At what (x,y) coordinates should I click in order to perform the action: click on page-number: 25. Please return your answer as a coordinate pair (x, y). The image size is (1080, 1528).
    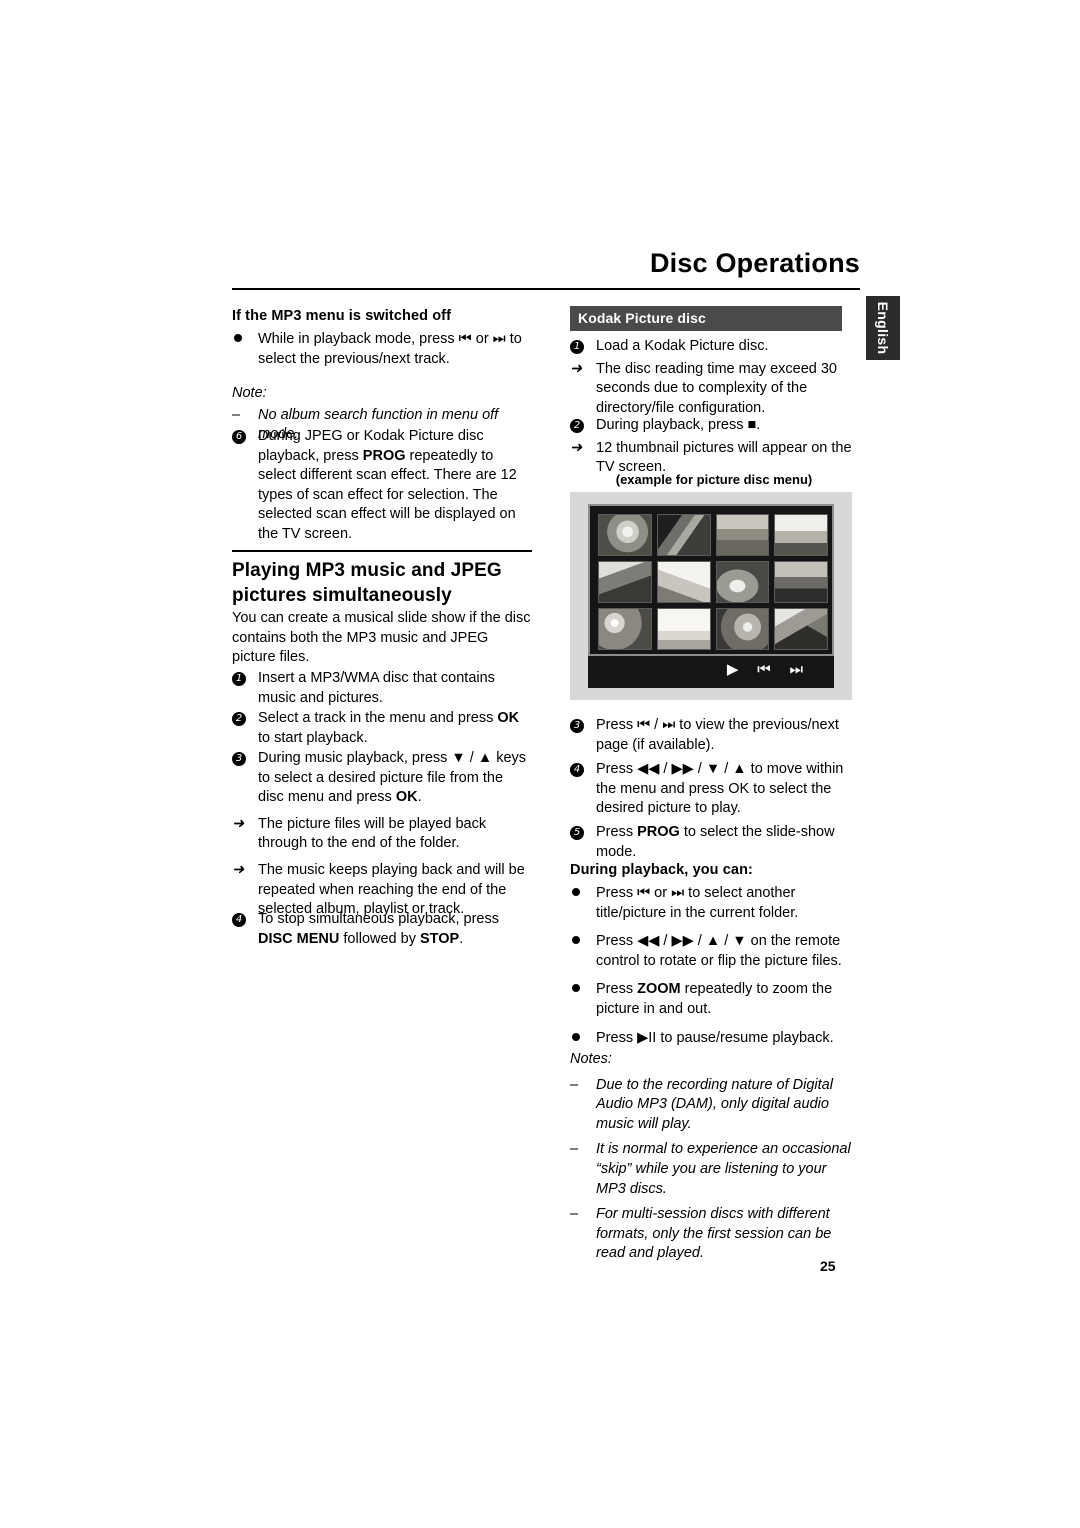
    Looking at the image, I should click on (828, 1266).